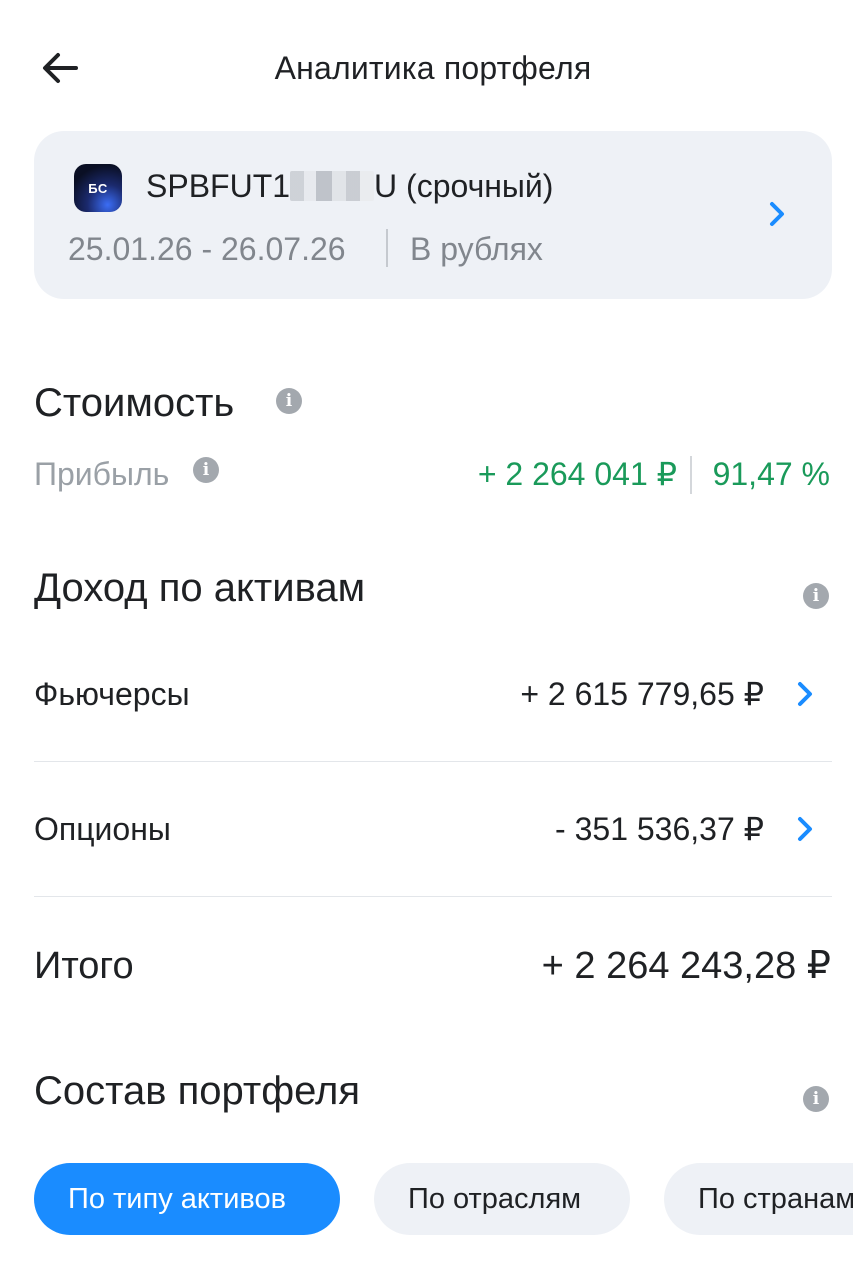 Image resolution: width=853 pixels, height=1280 pixels. I want to click on value-section-title: Стоимость, so click(134, 403).